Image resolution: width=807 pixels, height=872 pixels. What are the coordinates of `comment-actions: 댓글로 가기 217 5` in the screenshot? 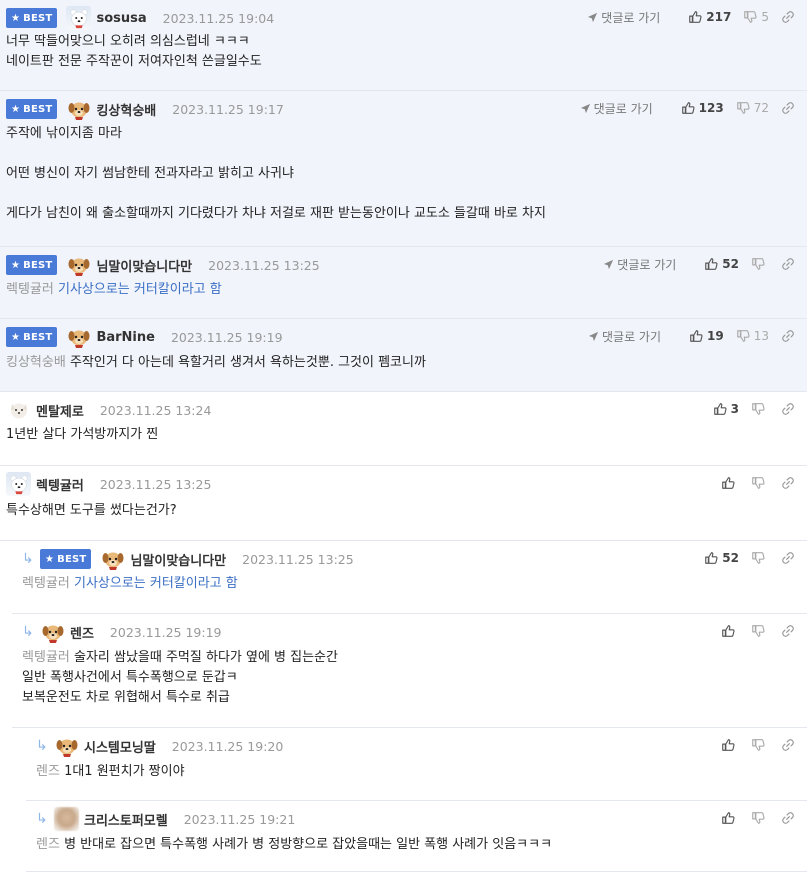 It's located at (693, 17).